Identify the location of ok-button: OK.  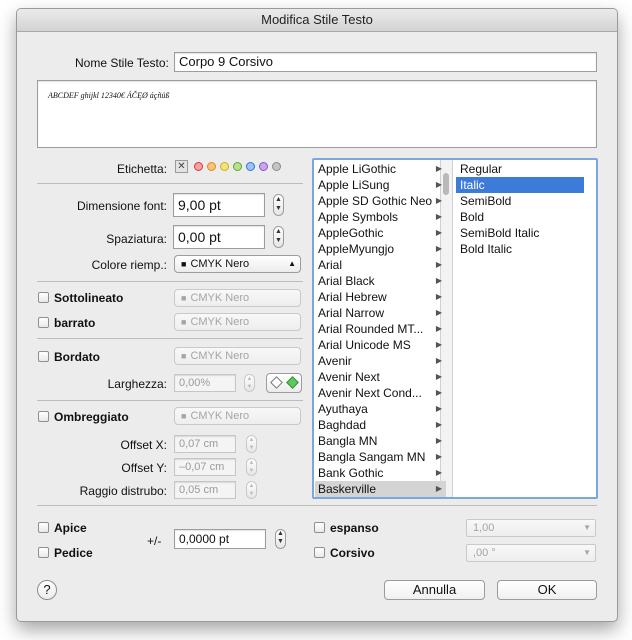
(547, 590).